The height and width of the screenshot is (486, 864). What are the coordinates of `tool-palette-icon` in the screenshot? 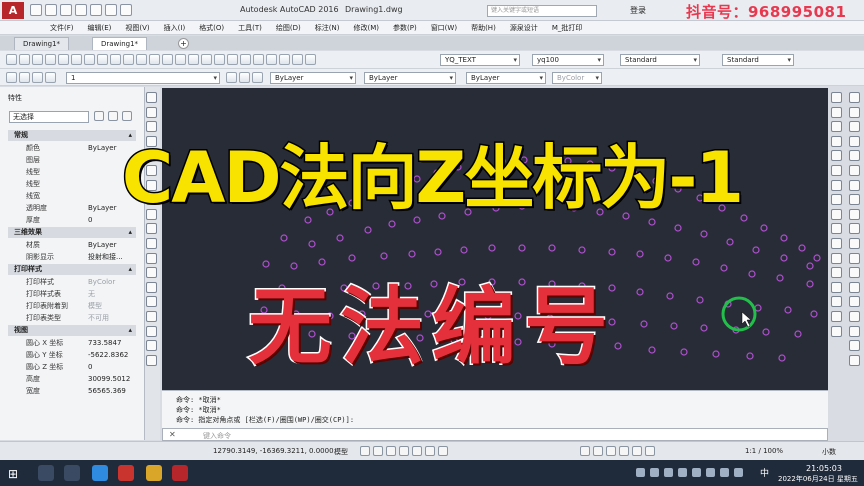 It's located at (258, 59).